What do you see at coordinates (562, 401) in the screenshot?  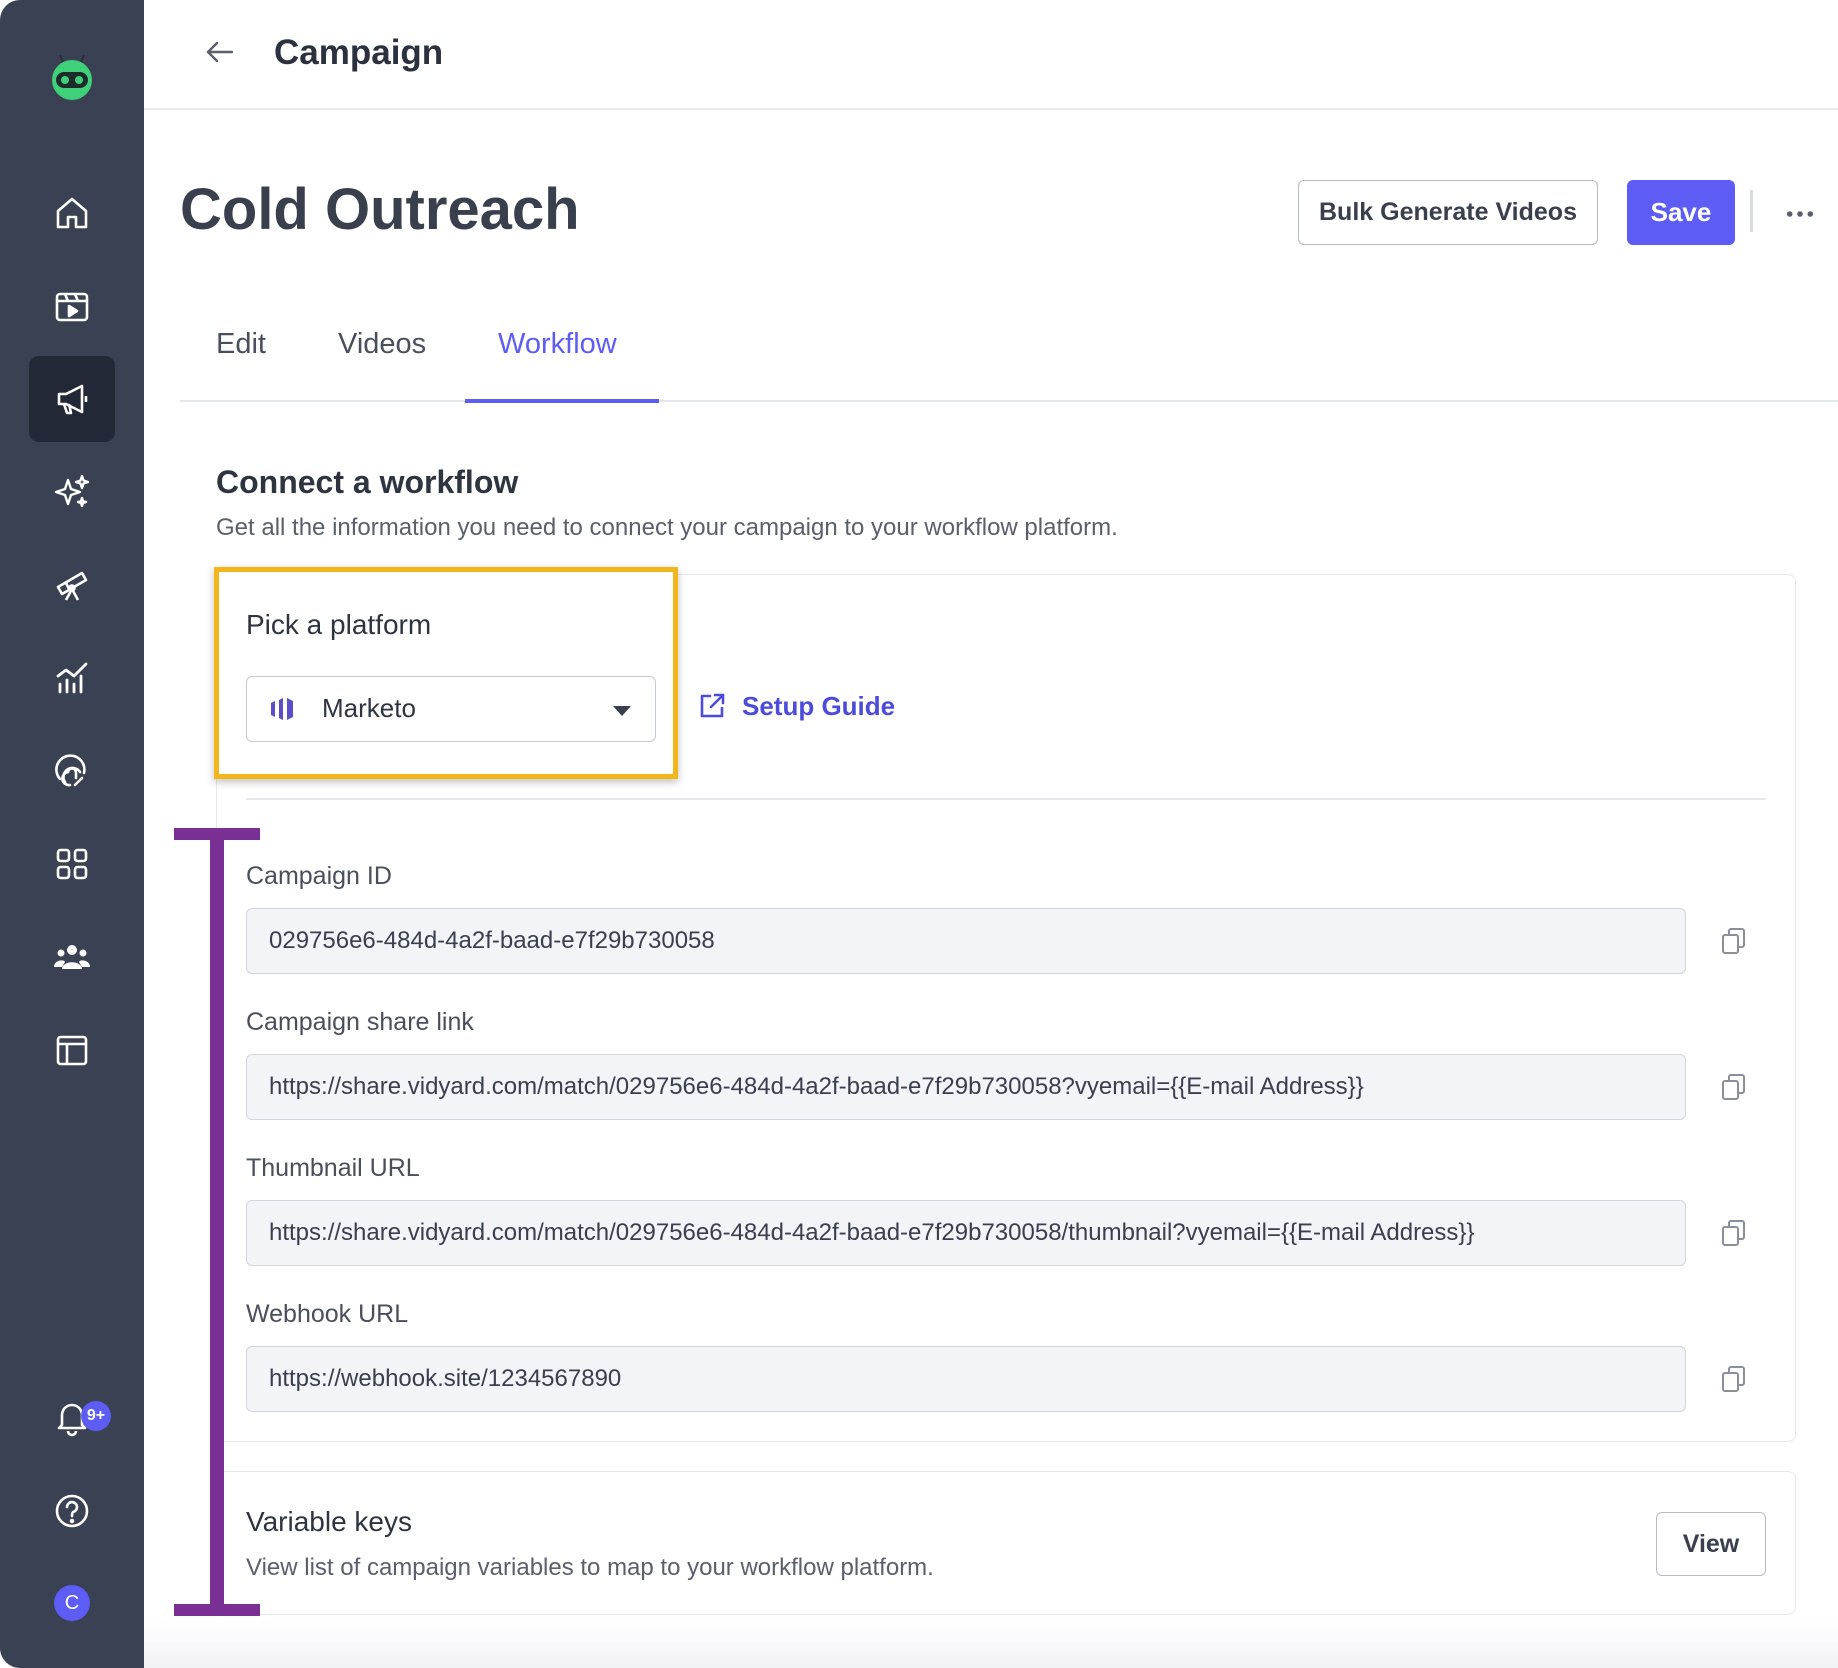 I see `active-tab-indicator` at bounding box center [562, 401].